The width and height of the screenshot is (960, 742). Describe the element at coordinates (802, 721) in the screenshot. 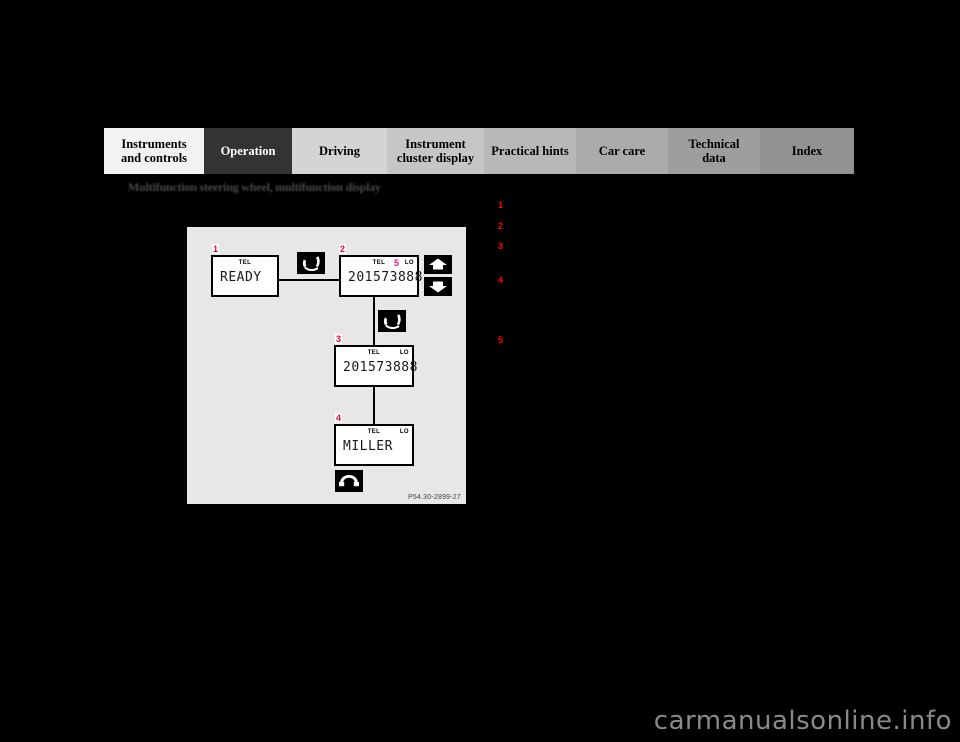

I see `watermark: carmanualsonline.info` at that location.